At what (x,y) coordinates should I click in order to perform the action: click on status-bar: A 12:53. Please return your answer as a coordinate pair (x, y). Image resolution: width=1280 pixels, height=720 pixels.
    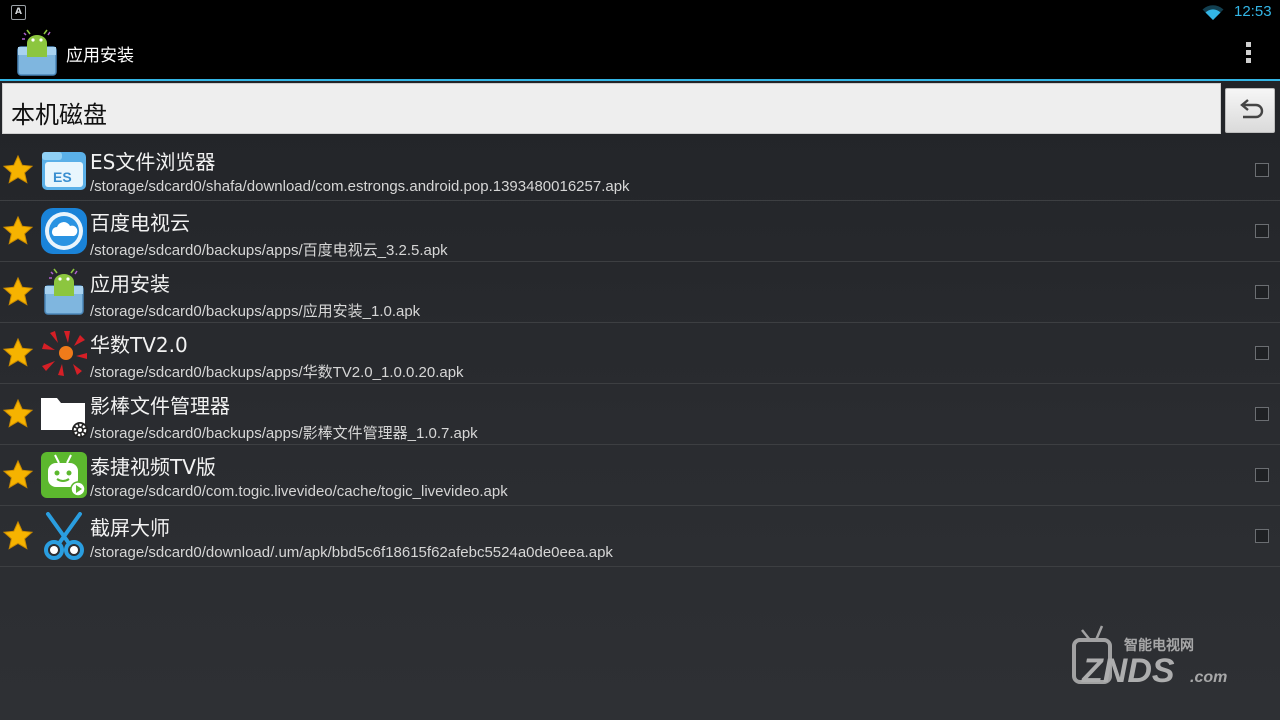
    Looking at the image, I should click on (640, 12).